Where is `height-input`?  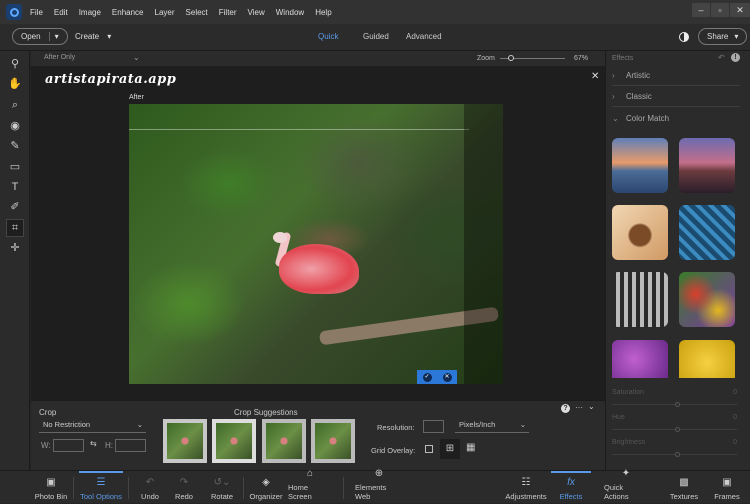 height-input is located at coordinates (130, 445).